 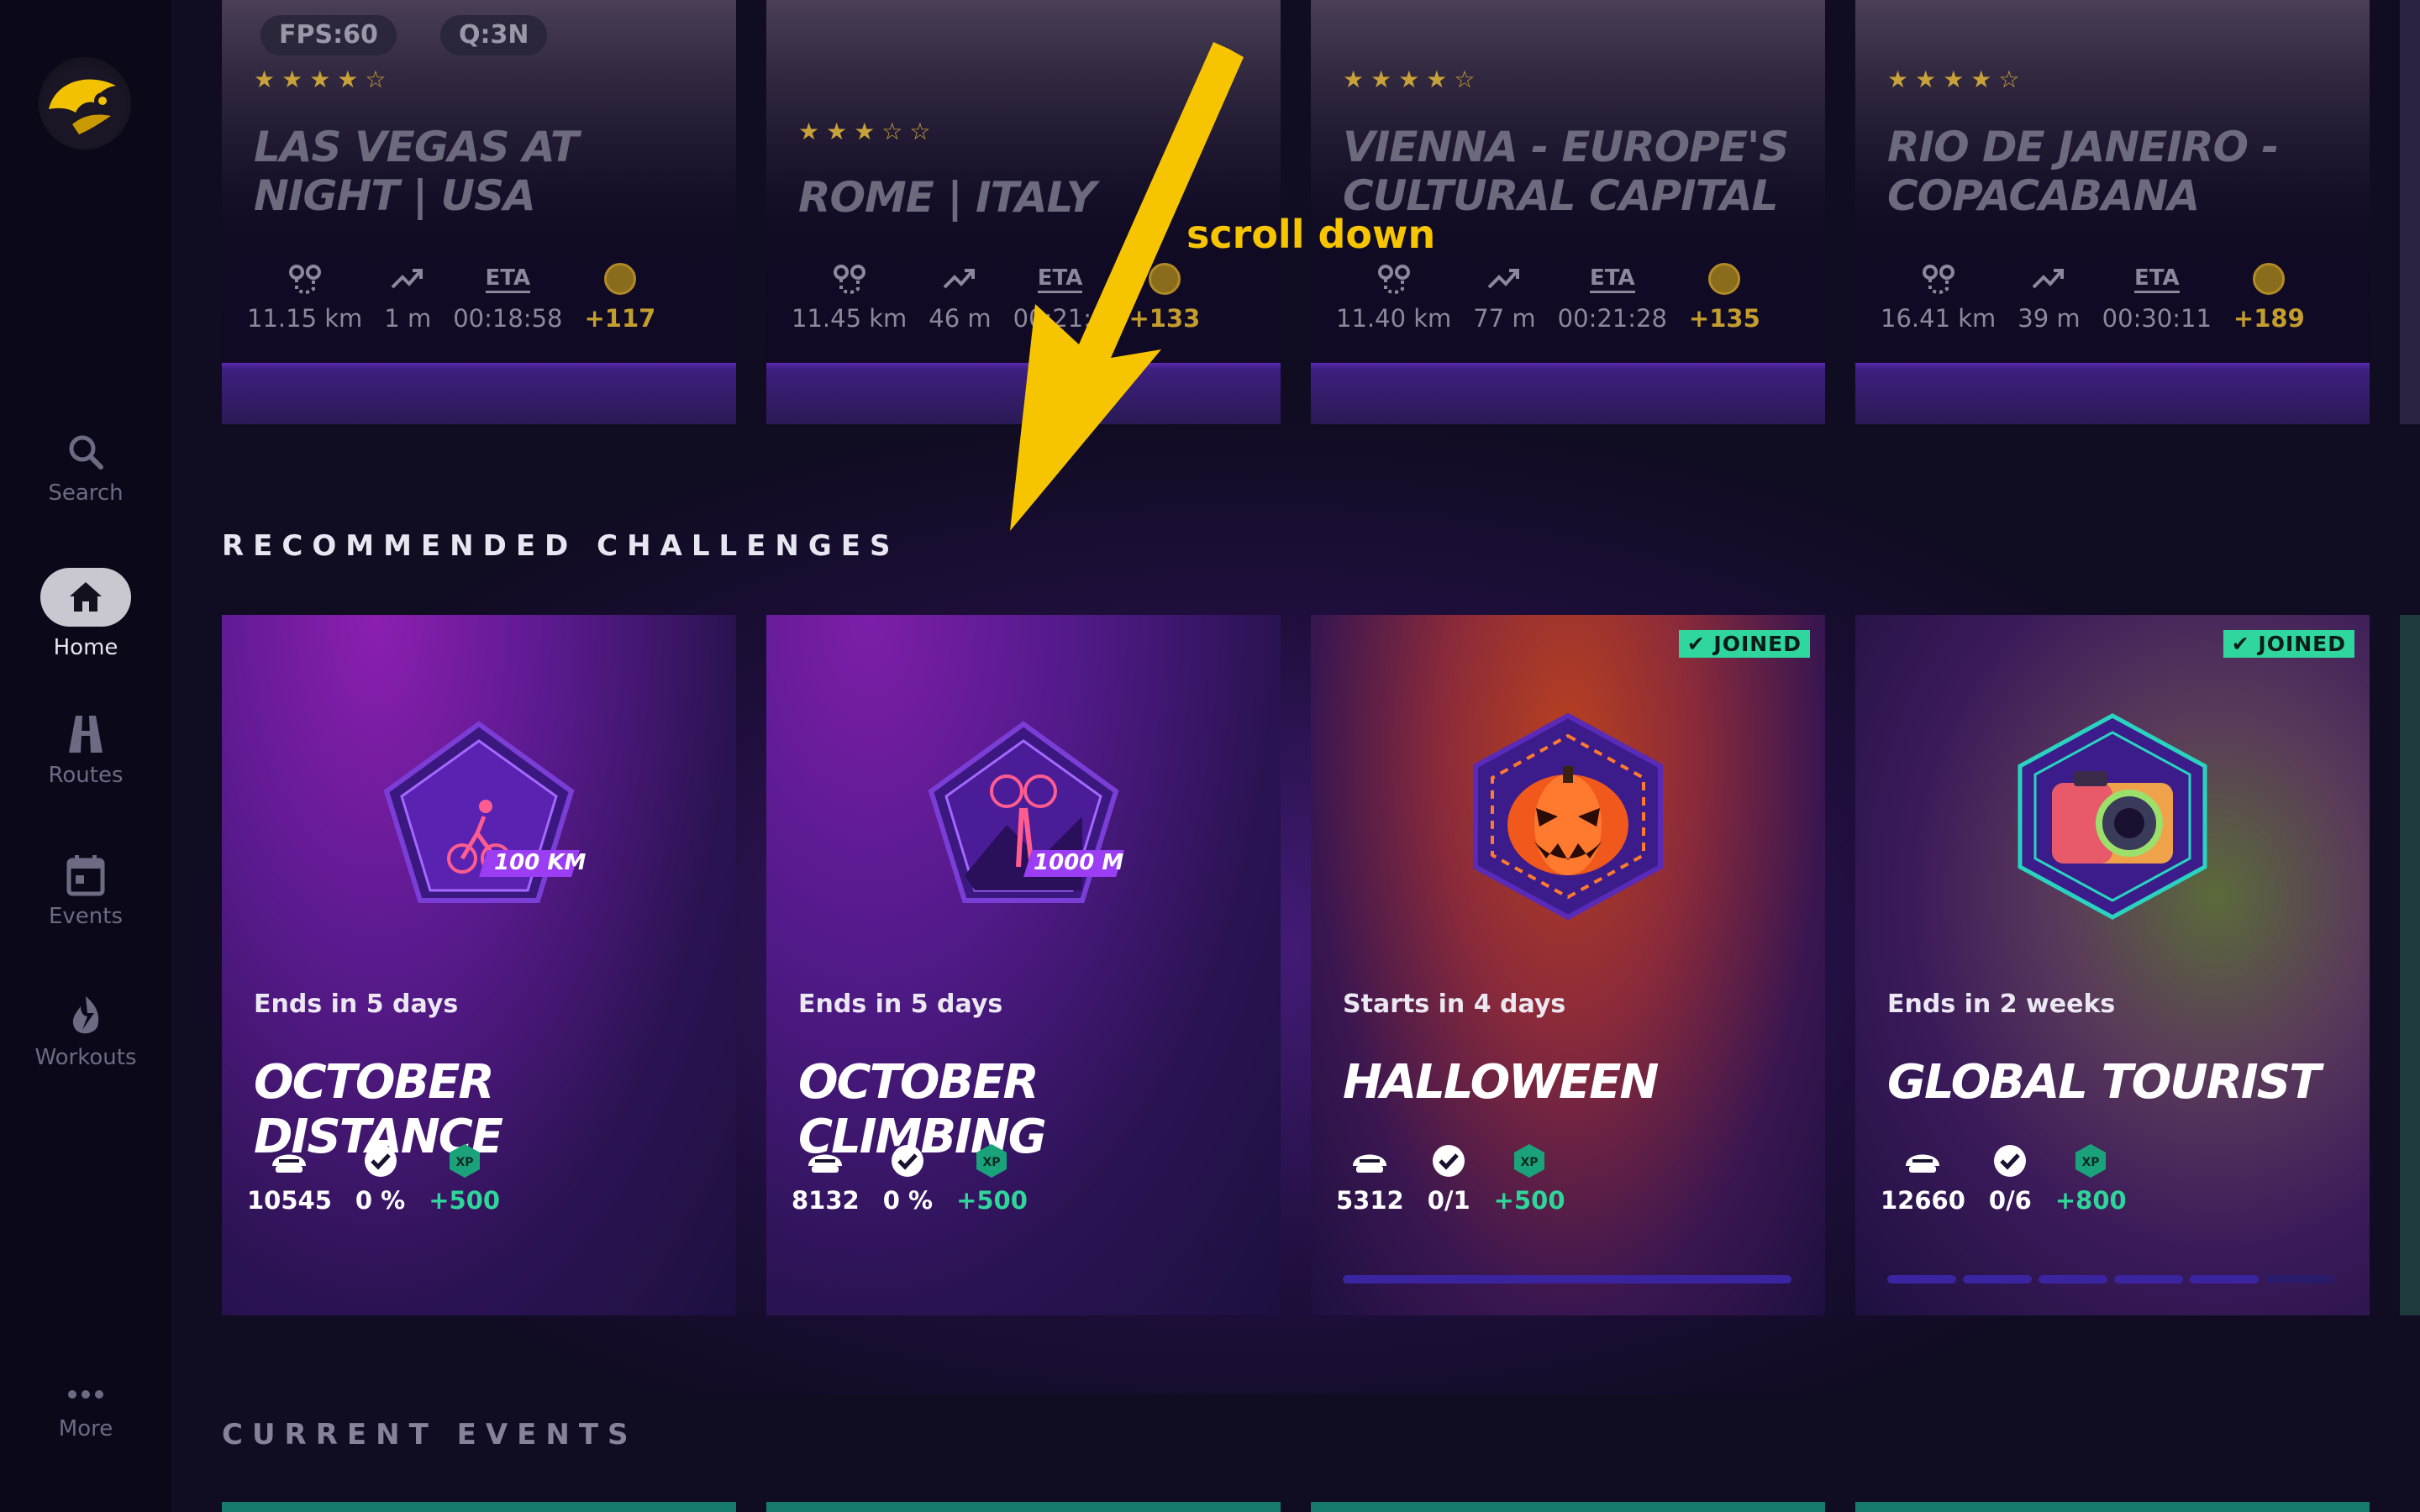 What do you see at coordinates (1060, 318) in the screenshot?
I see `route-eta: 00:21:1` at bounding box center [1060, 318].